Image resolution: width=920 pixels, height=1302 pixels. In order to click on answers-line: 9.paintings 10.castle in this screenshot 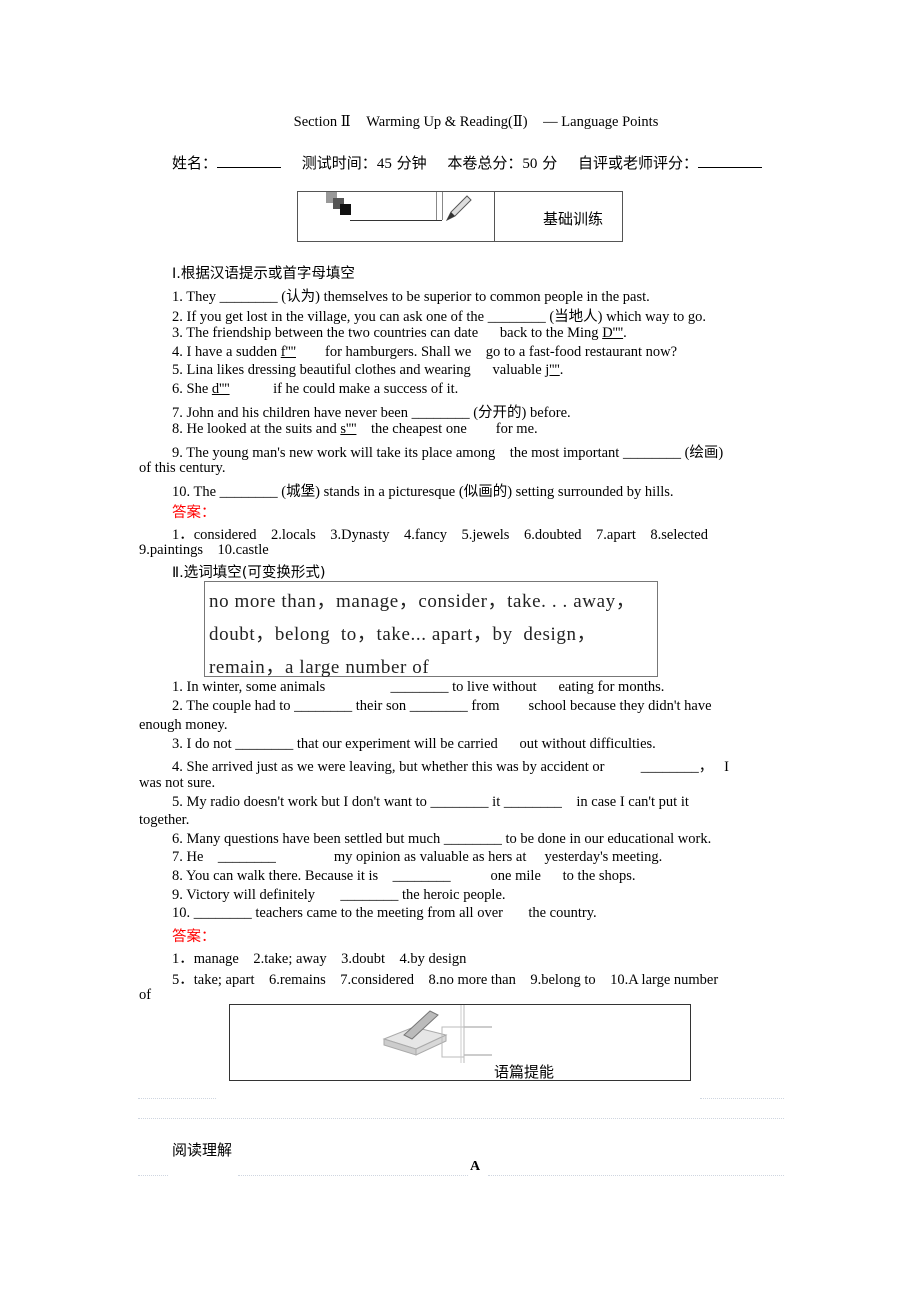, I will do `click(204, 550)`.